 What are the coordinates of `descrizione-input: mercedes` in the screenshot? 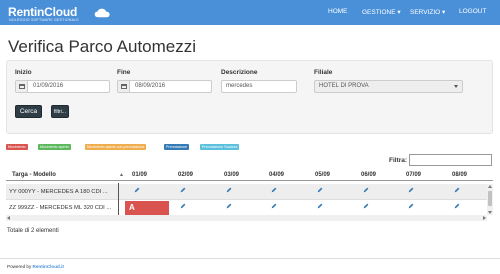 It's located at (259, 86).